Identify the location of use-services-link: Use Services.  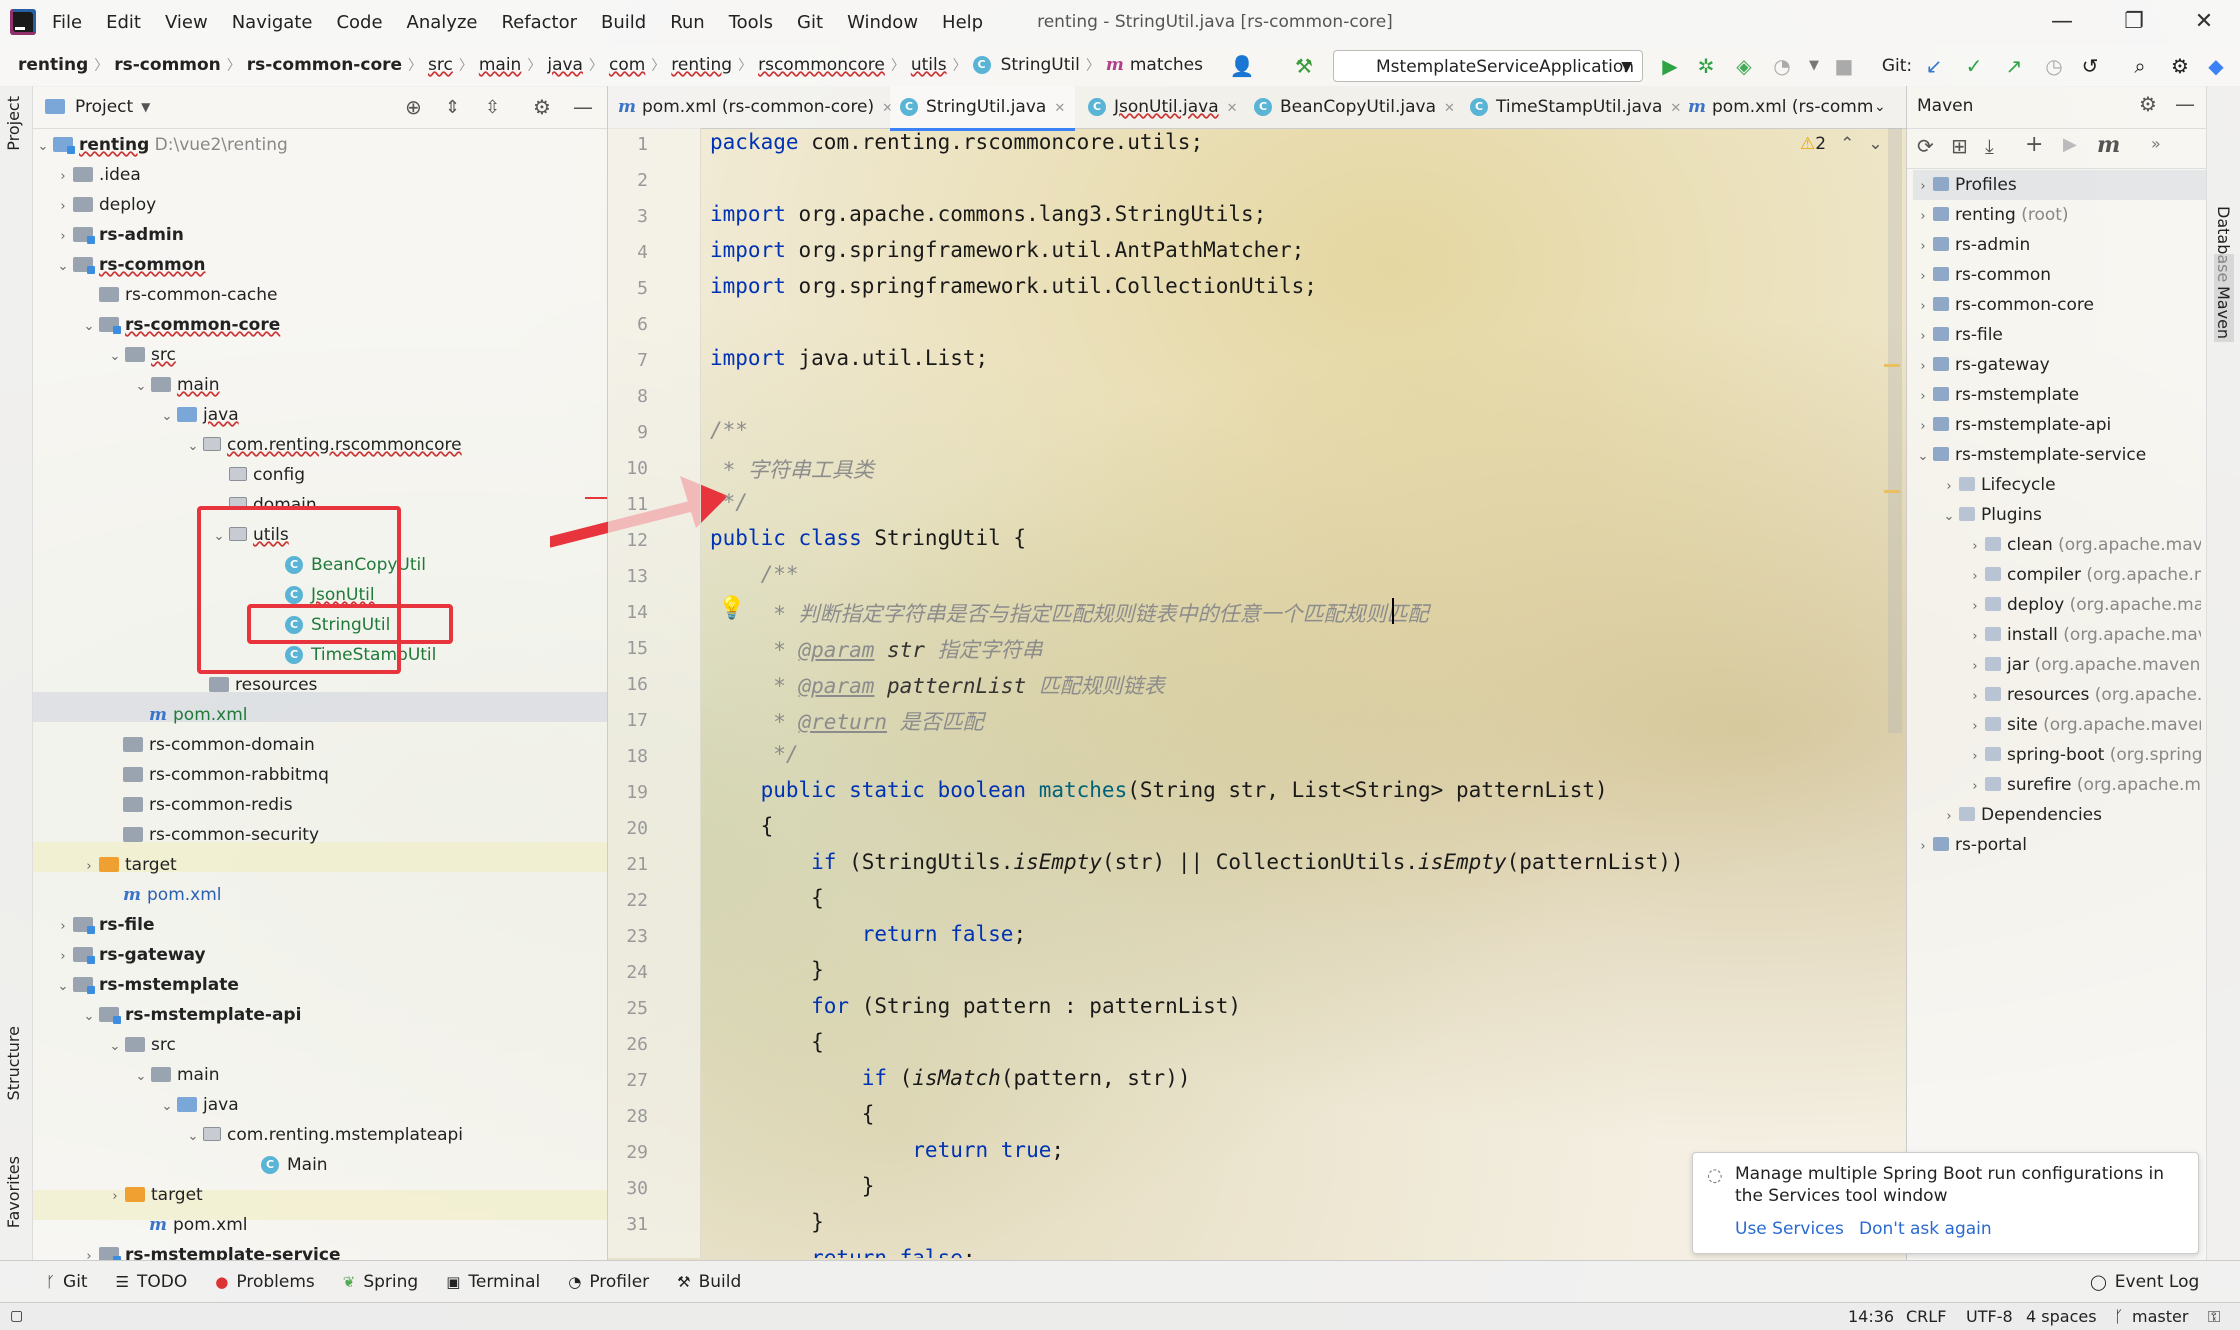
(1789, 1229).